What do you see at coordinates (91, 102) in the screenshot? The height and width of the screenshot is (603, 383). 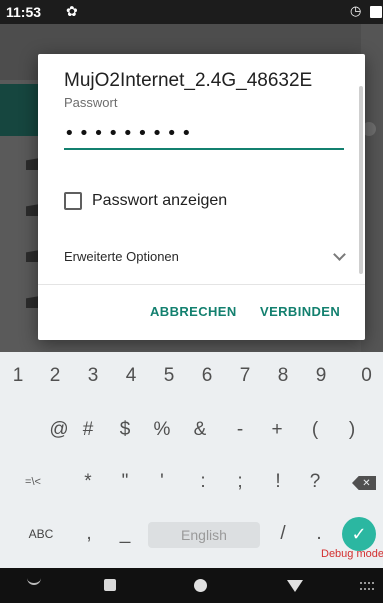 I see `password-label: Passwort` at bounding box center [91, 102].